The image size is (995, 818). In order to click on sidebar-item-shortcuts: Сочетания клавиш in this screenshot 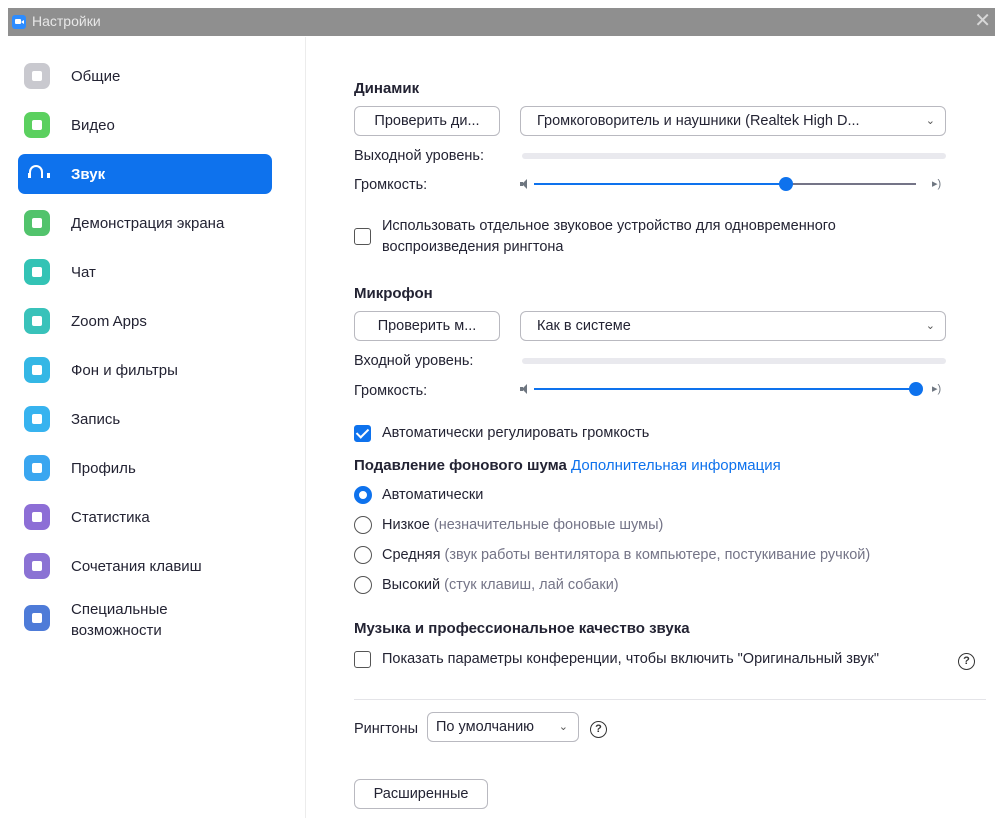, I will do `click(145, 566)`.